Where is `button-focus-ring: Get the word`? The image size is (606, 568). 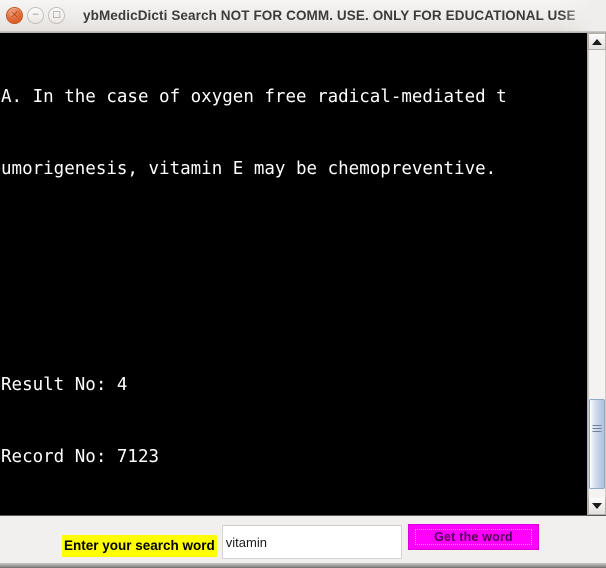
button-focus-ring: Get the word is located at coordinates (473, 537).